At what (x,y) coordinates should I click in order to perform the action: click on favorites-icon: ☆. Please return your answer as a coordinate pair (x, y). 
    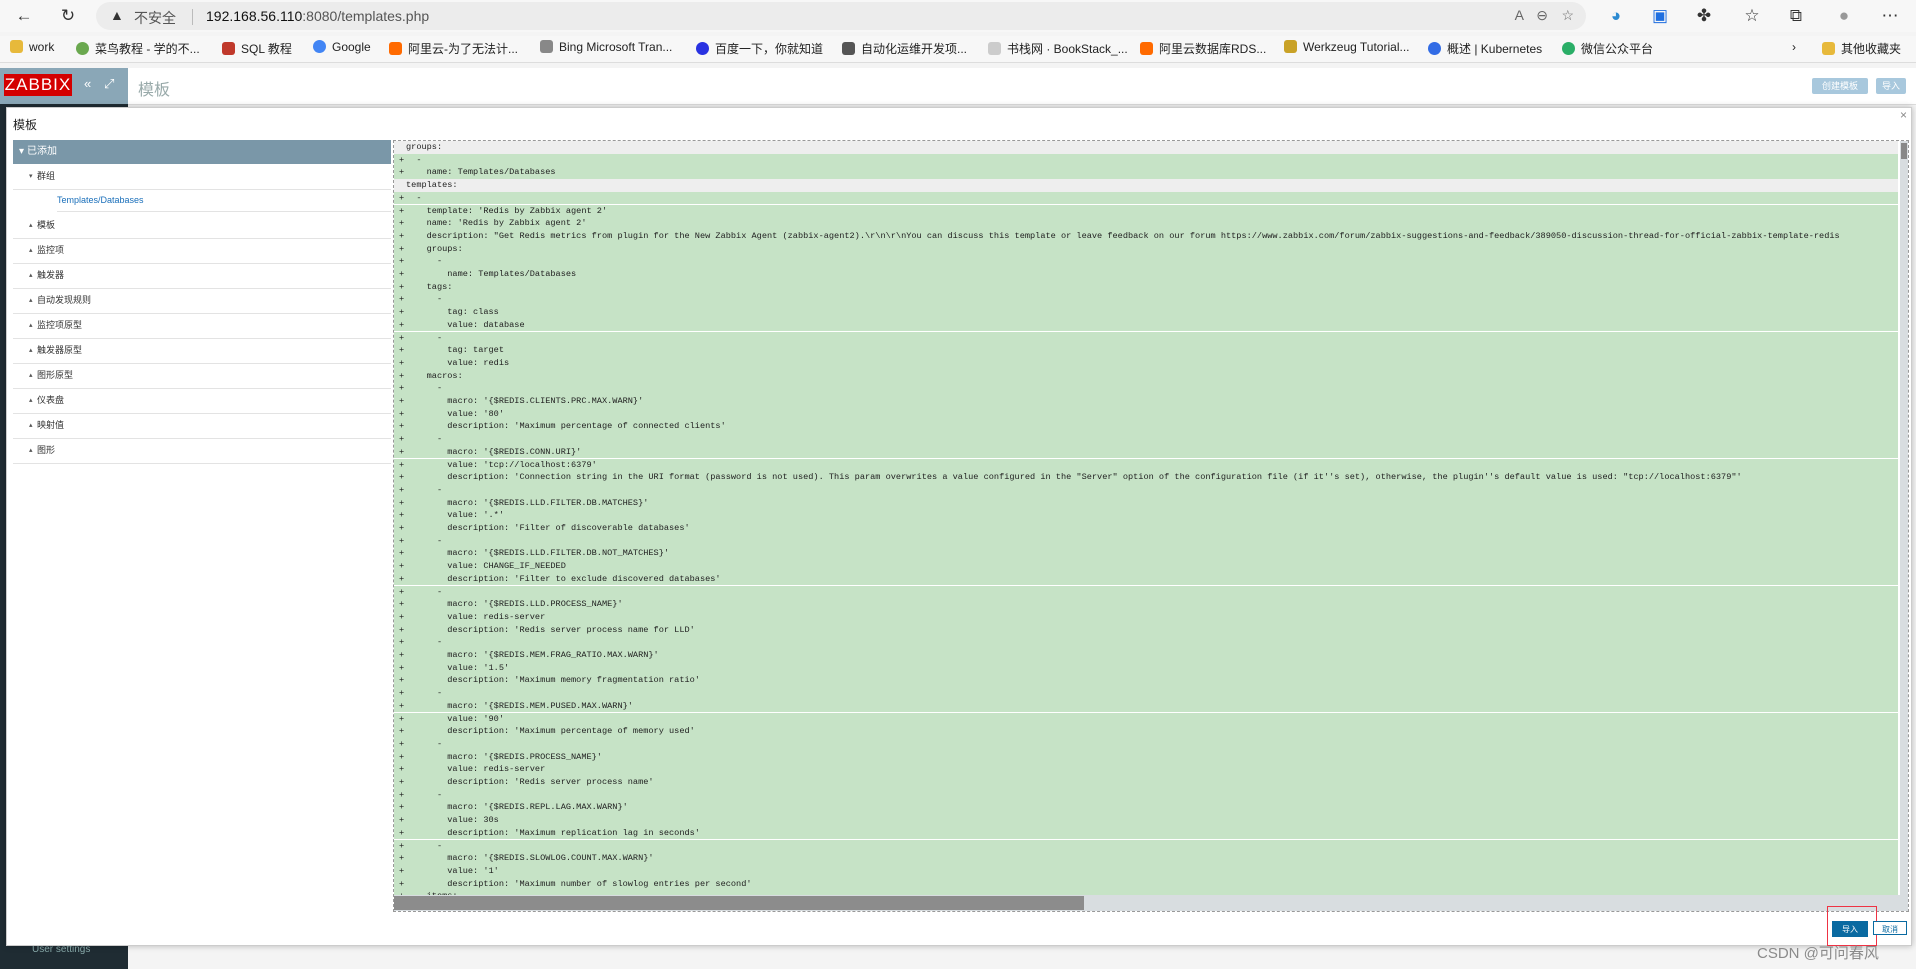
    Looking at the image, I should click on (1752, 16).